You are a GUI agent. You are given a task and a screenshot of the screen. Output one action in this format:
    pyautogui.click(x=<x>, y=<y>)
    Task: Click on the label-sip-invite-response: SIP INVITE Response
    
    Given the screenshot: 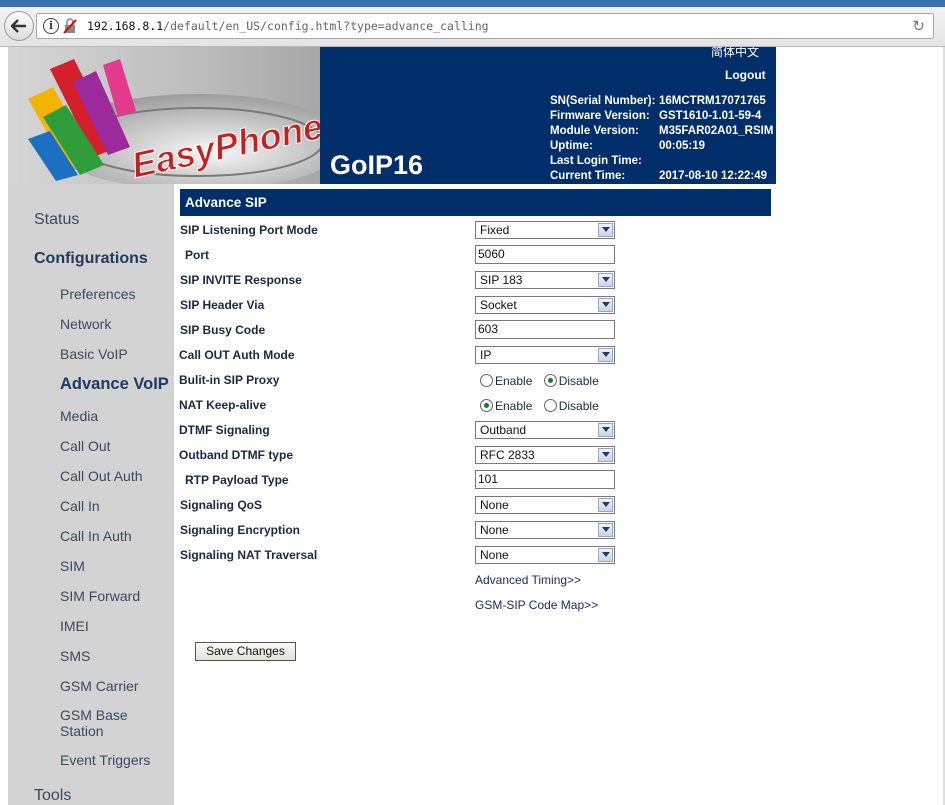 What is the action you would take?
    pyautogui.click(x=241, y=280)
    